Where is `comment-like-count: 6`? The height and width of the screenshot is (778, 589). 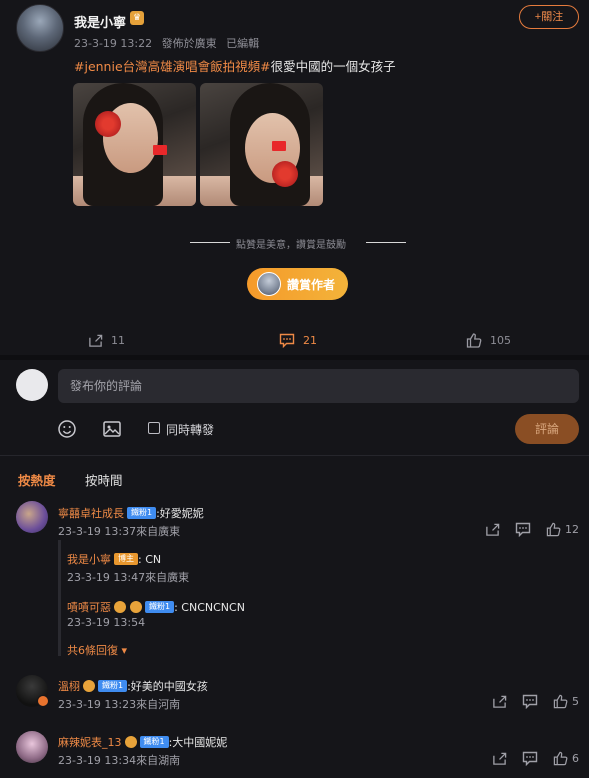 comment-like-count: 6 is located at coordinates (575, 758).